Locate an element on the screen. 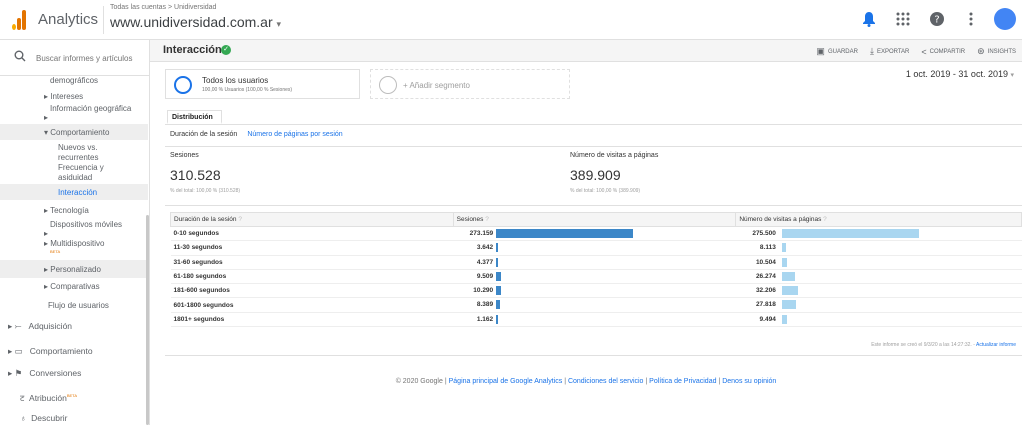 The width and height of the screenshot is (1022, 425). table-row: 181-600 segundos 10.290 32.206 is located at coordinates (596, 291).